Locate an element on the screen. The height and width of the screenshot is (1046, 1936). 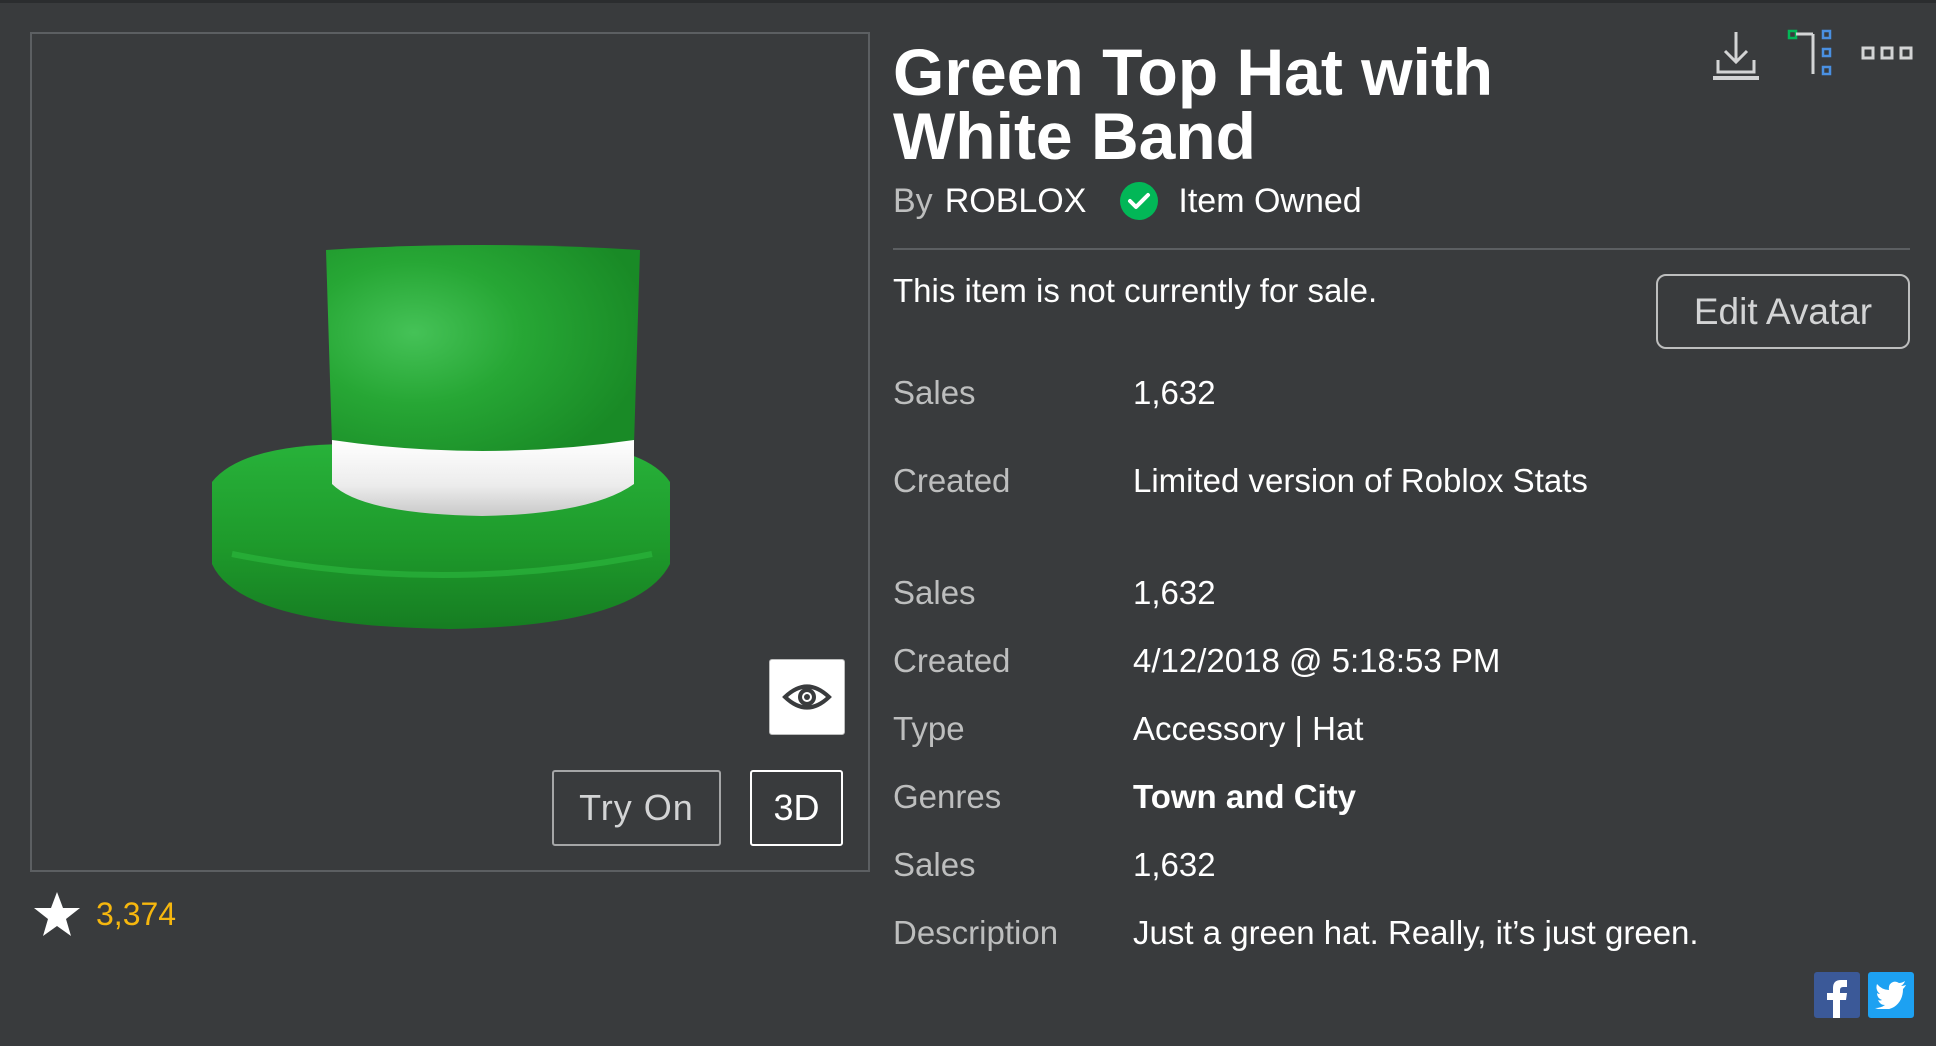
more-options-button is located at coordinates (1887, 53).